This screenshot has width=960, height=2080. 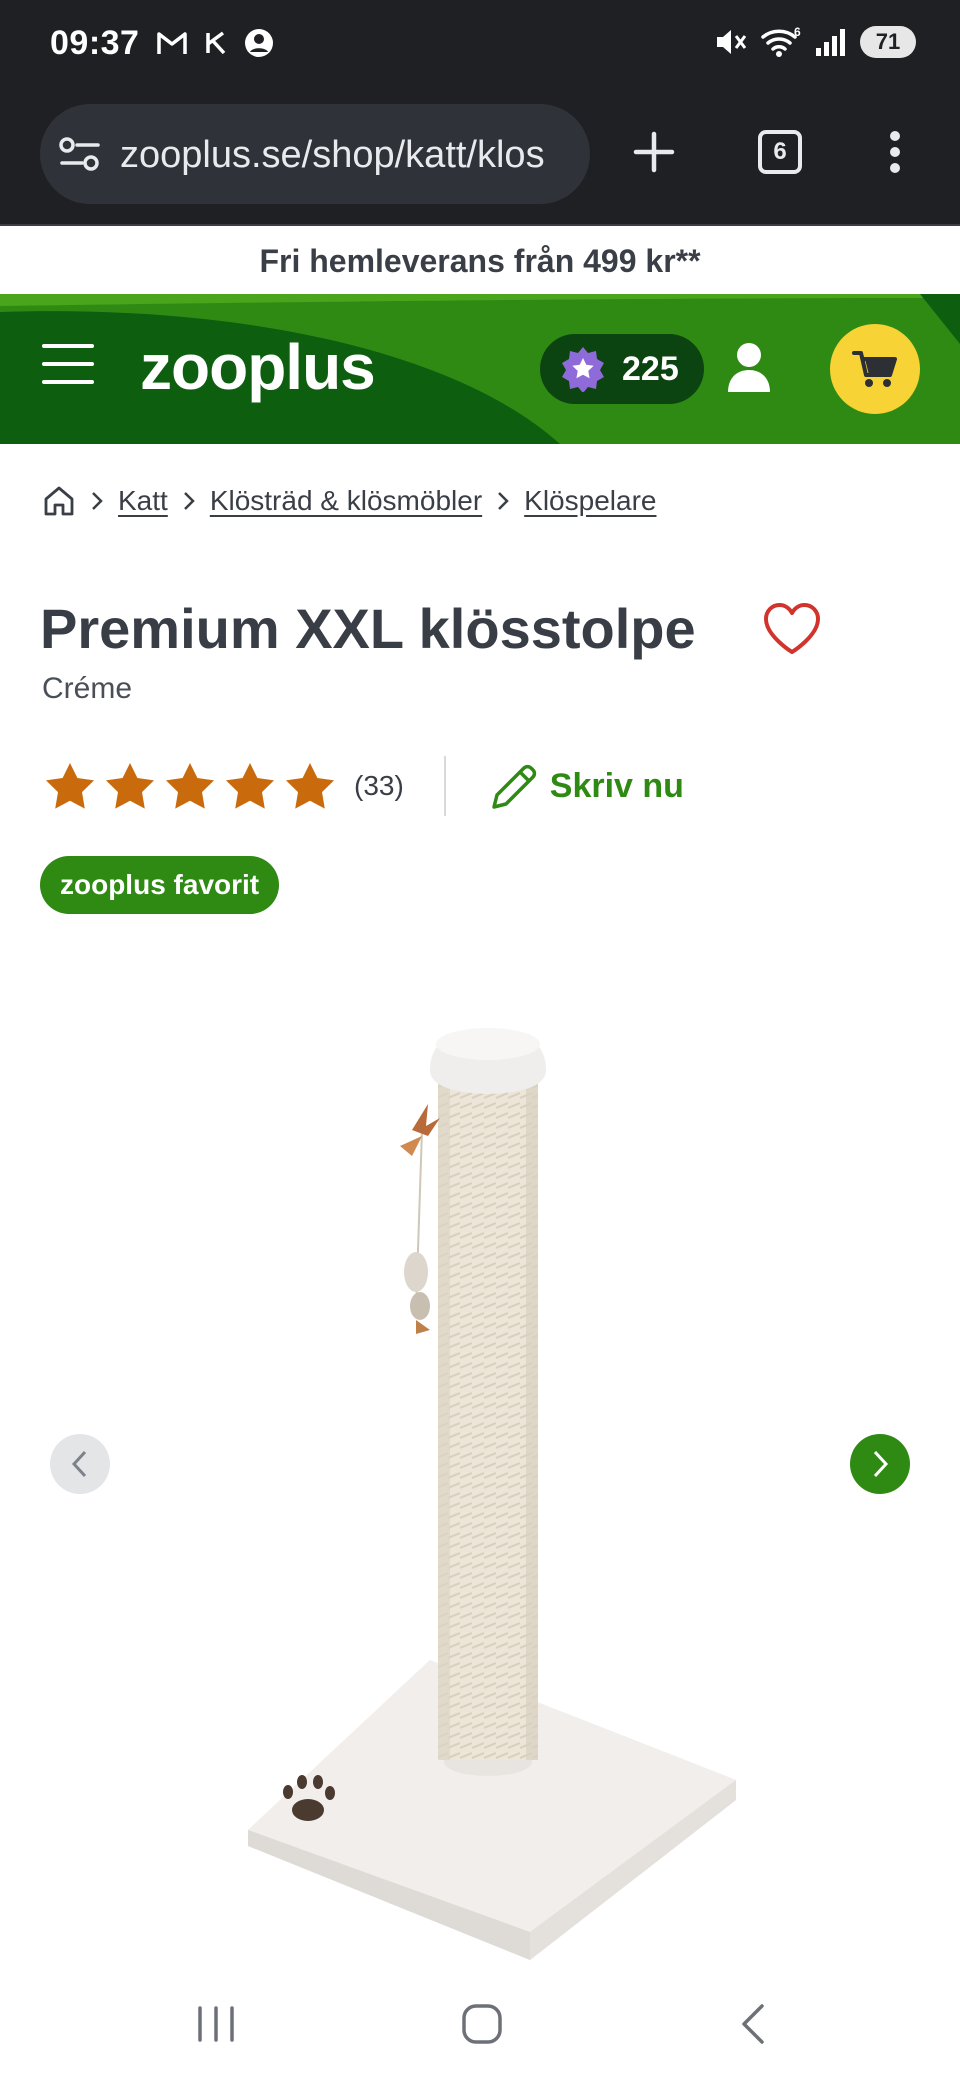 What do you see at coordinates (80, 154) in the screenshot?
I see `site-settings-icon` at bounding box center [80, 154].